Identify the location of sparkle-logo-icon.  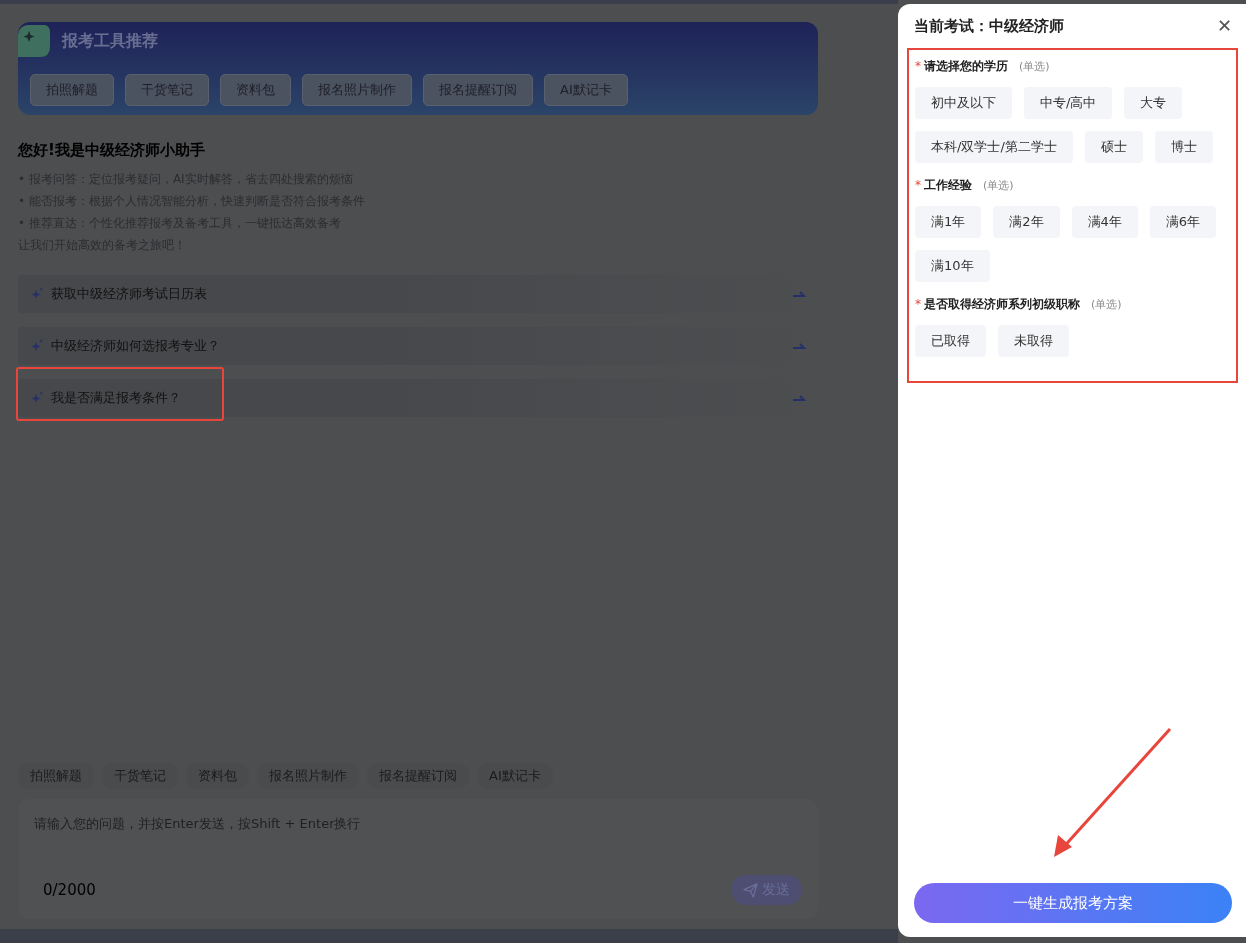
(34, 41).